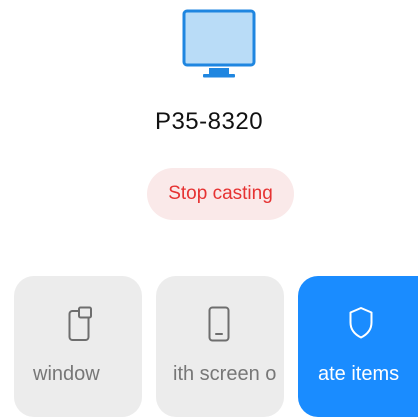 This screenshot has width=418, height=417. What do you see at coordinates (359, 374) in the screenshot?
I see `hide-private-items-label: ate items` at bounding box center [359, 374].